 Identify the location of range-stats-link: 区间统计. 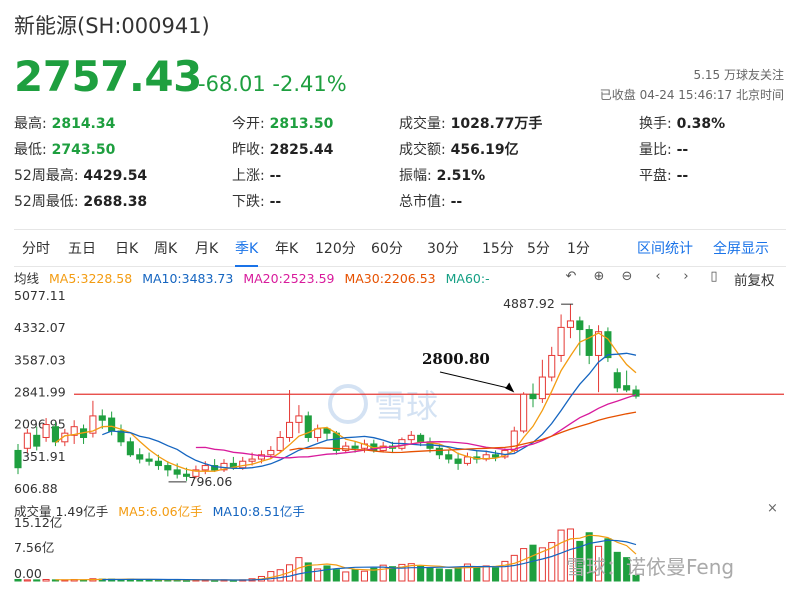
(665, 248).